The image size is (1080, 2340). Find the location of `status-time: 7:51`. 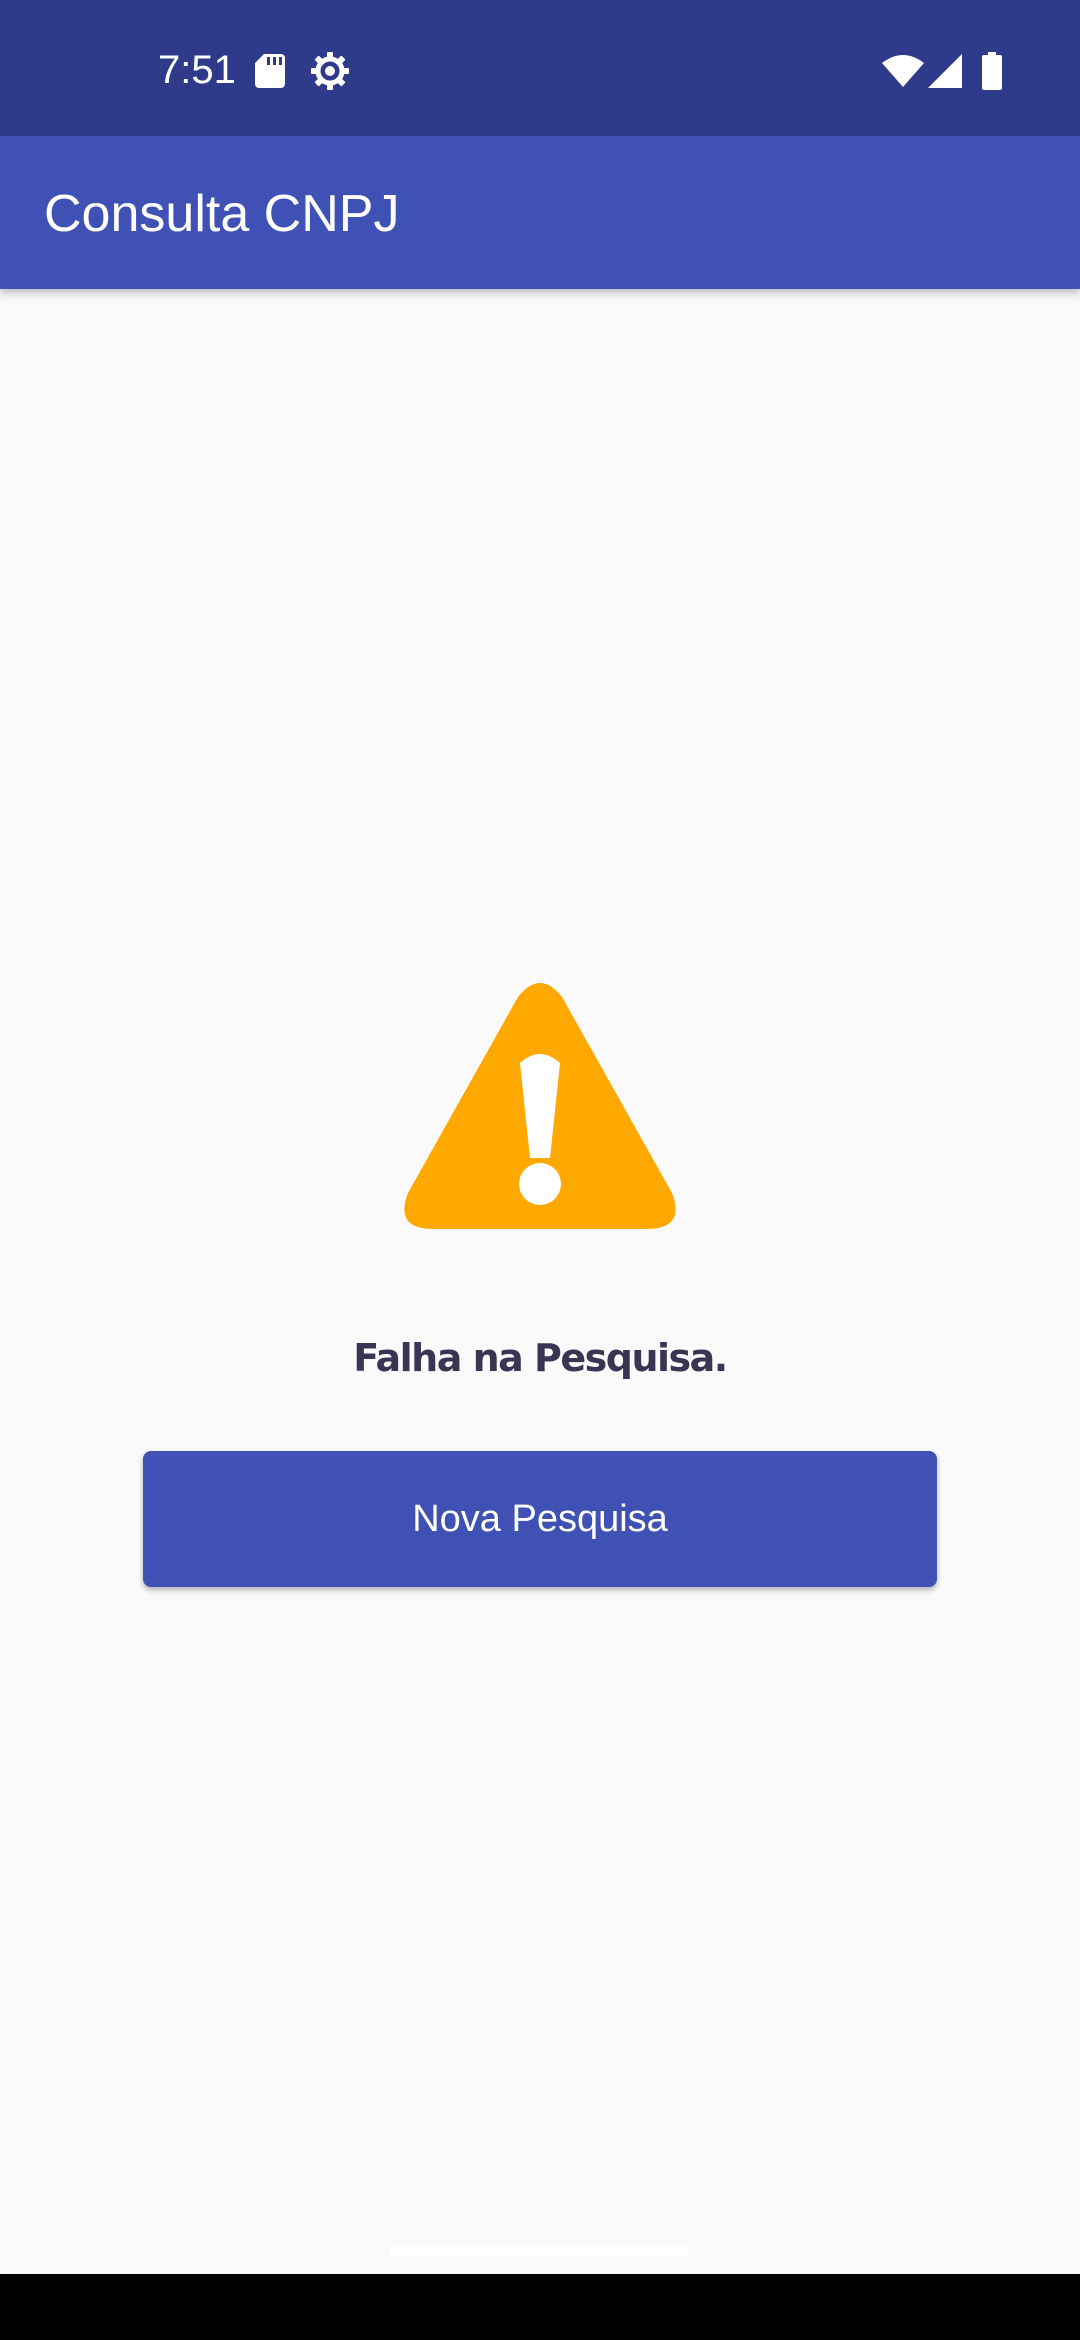

status-time: 7:51 is located at coordinates (197, 70).